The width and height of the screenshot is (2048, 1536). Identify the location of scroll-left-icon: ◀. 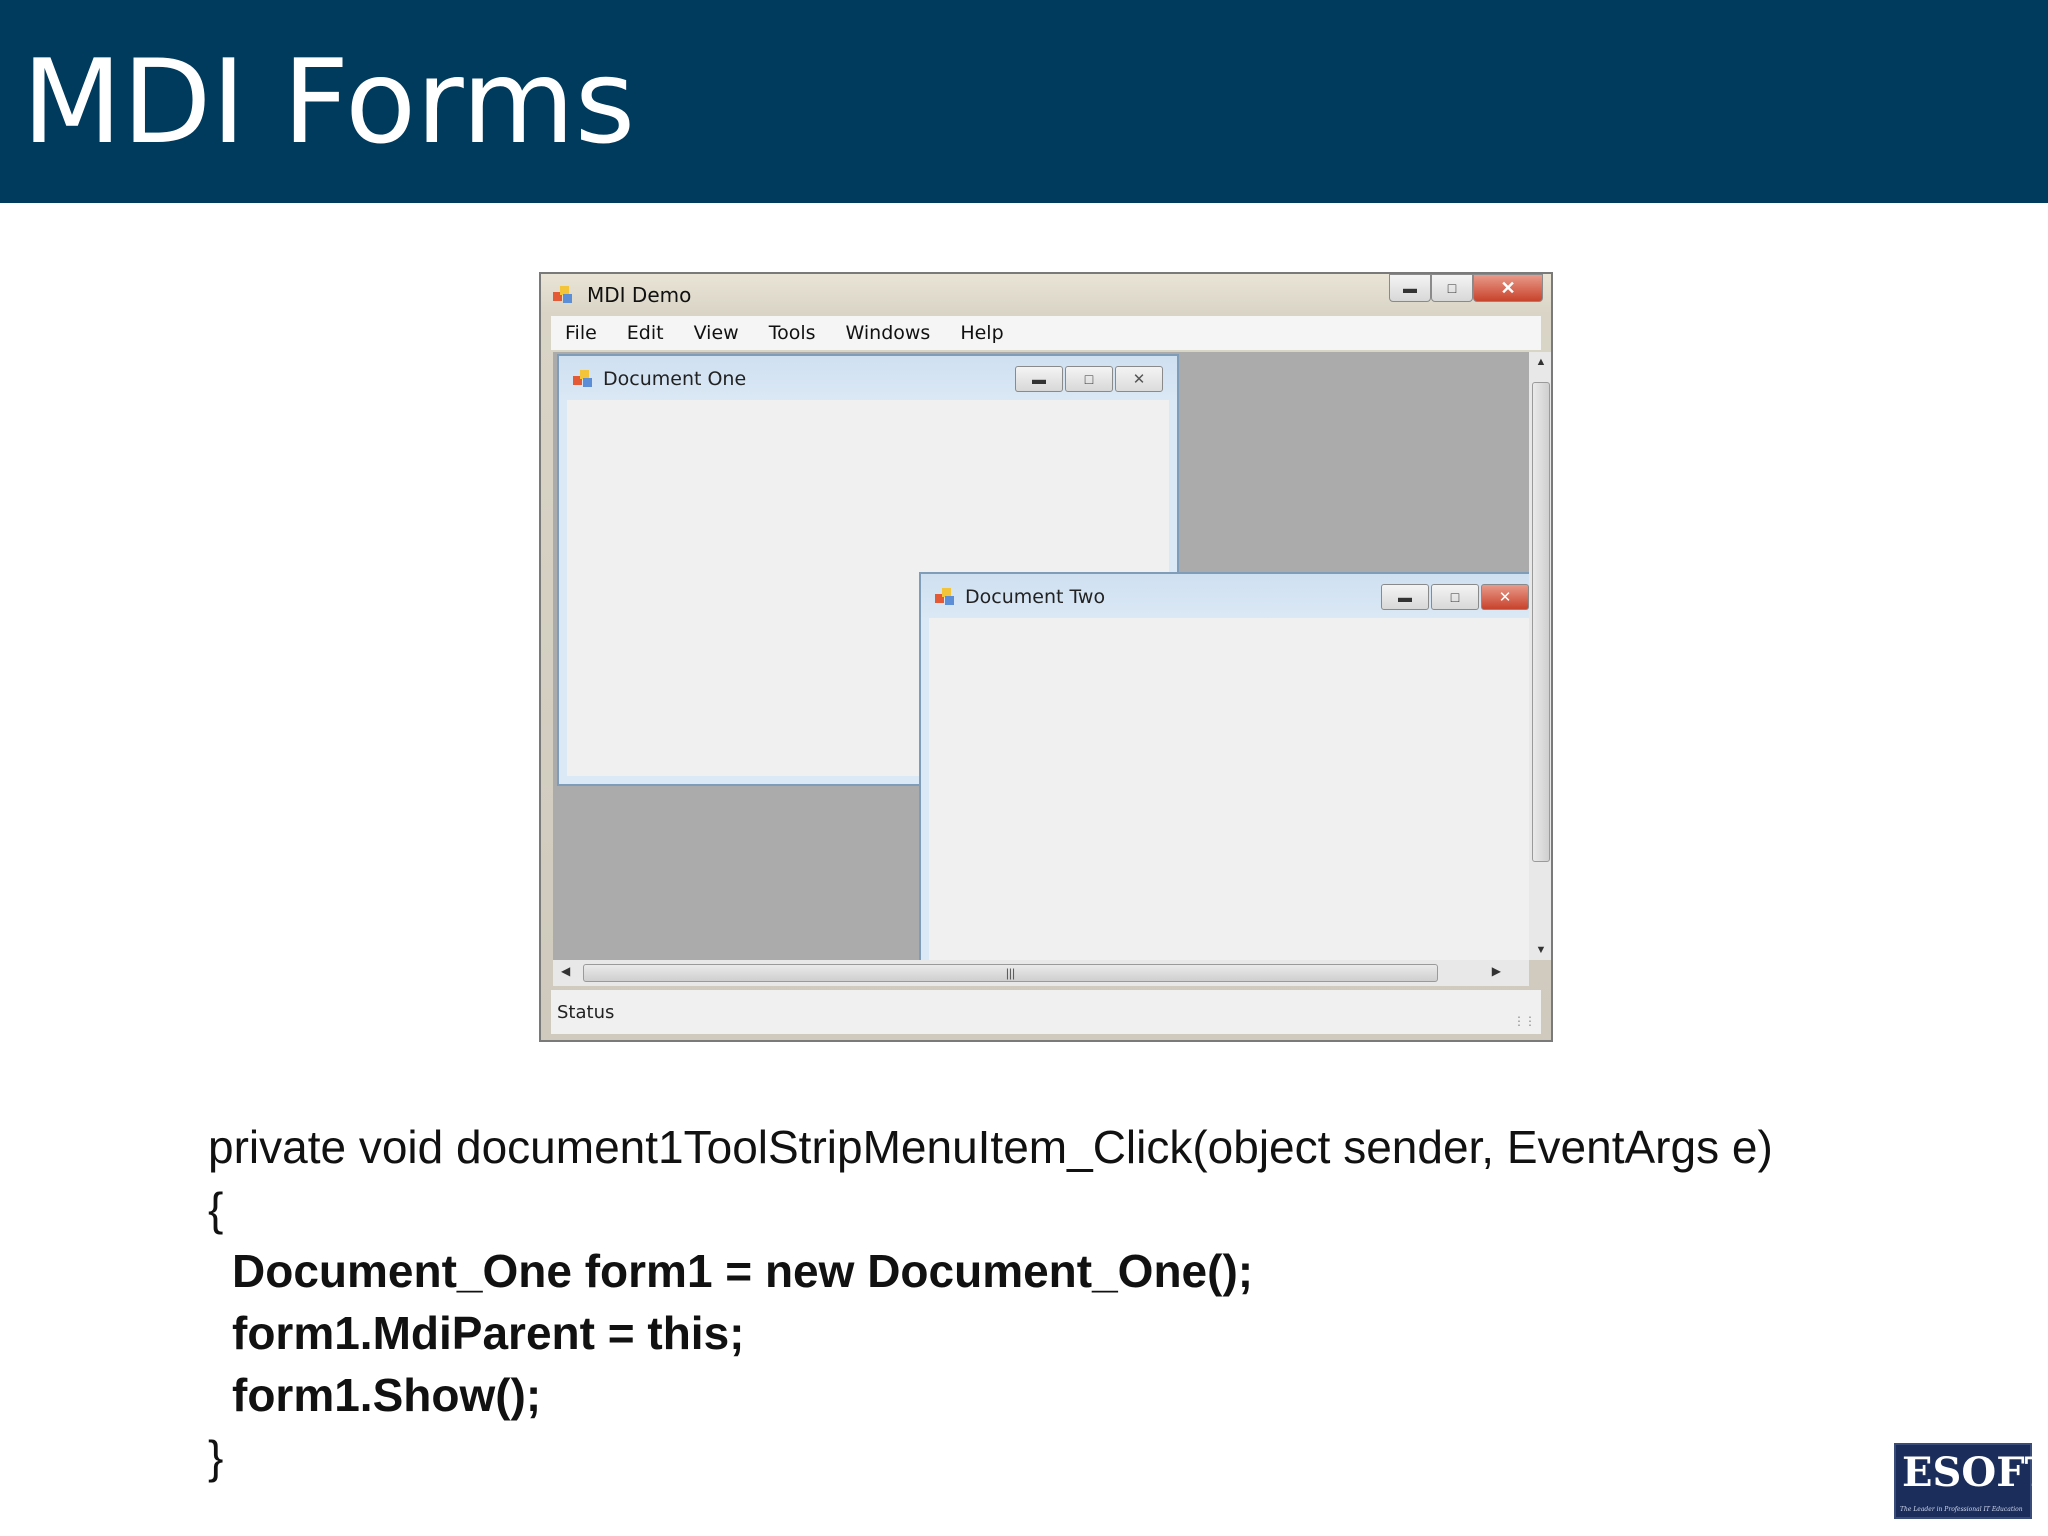
(565, 971).